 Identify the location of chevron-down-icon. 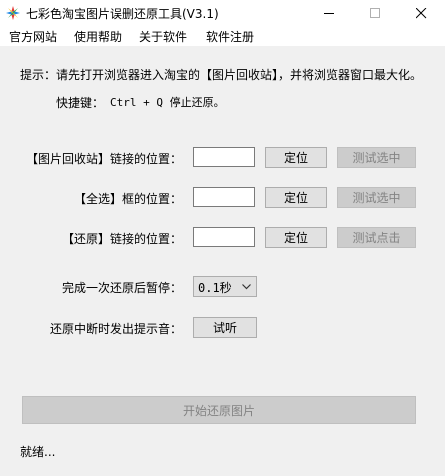
(246, 287).